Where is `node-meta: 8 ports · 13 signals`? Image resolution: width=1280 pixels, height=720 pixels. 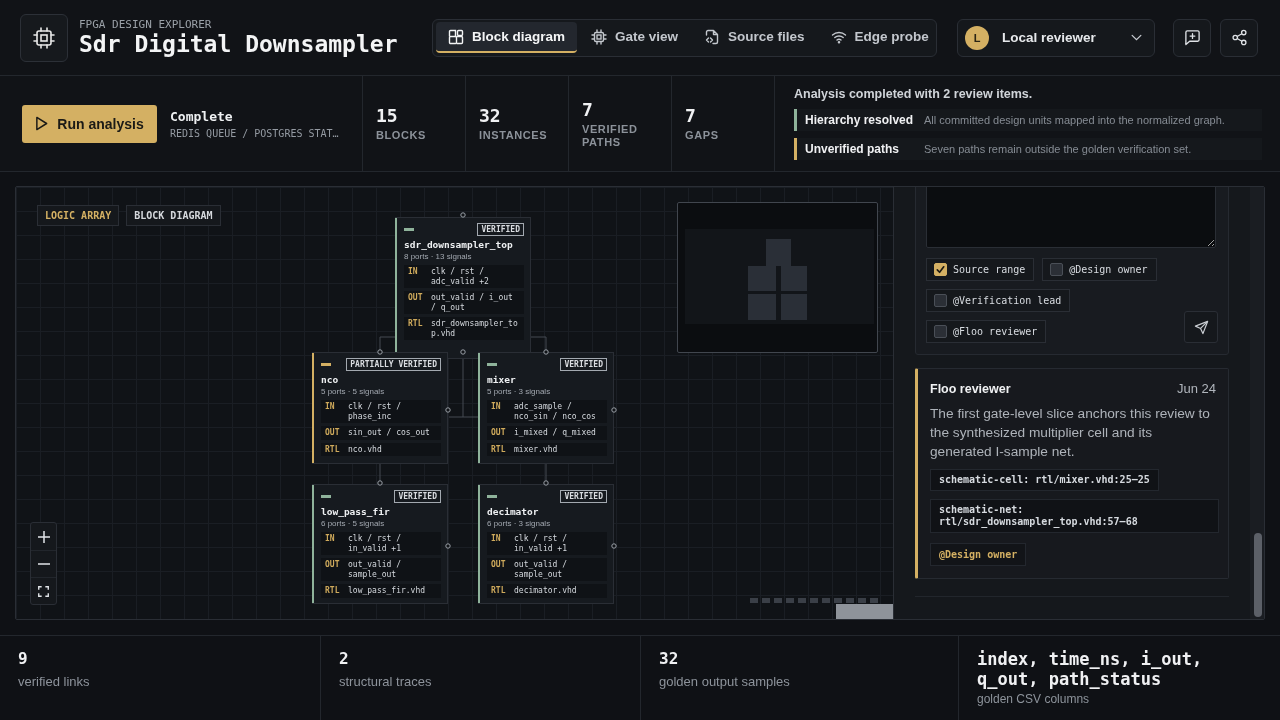 node-meta: 8 ports · 13 signals is located at coordinates (438, 257).